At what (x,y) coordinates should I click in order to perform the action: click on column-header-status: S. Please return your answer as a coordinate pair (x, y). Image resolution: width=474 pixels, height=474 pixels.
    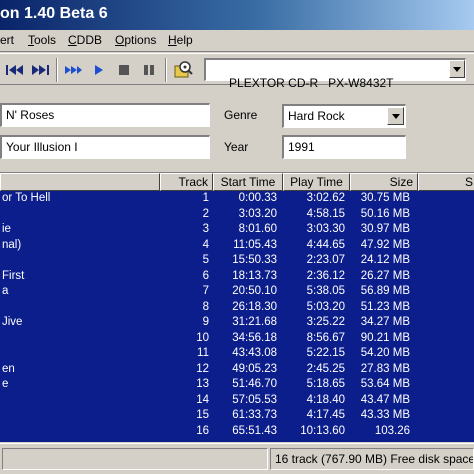
    Looking at the image, I should click on (446, 182).